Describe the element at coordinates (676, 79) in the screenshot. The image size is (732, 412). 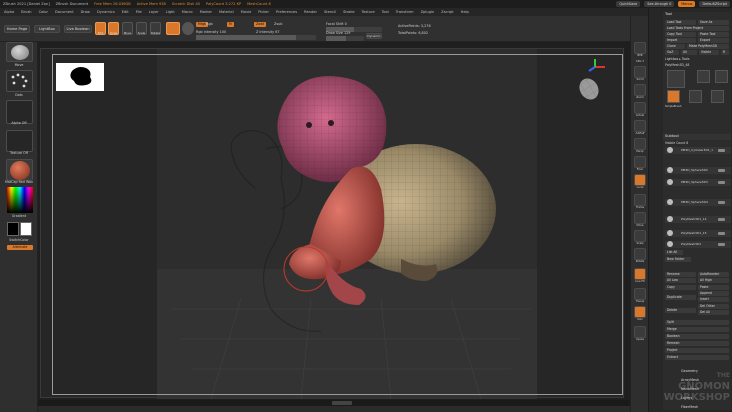
I see `tool-thumb-polymesh` at that location.